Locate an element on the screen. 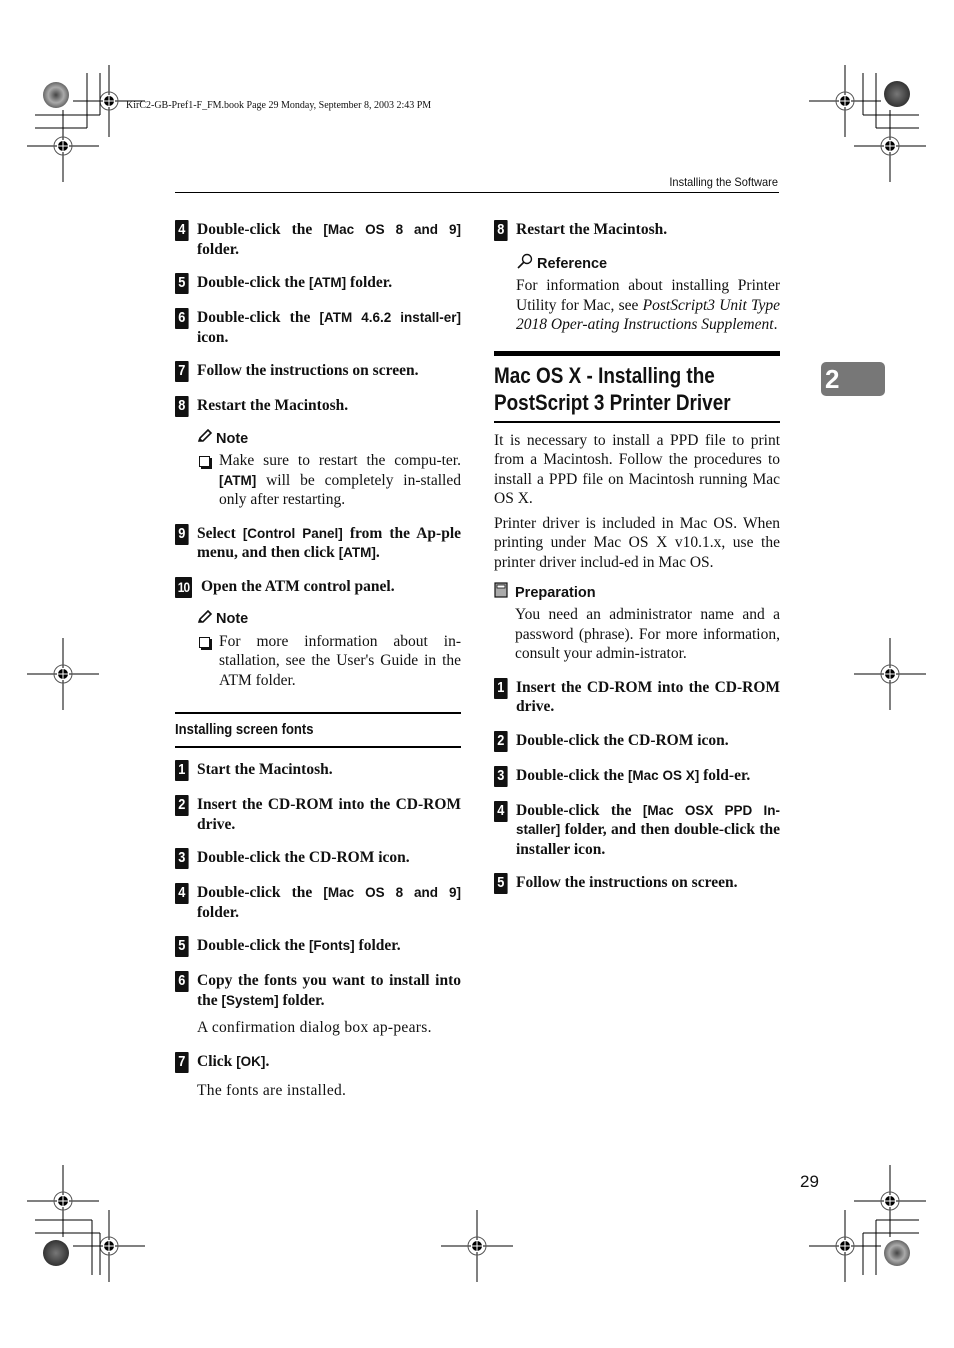 This screenshot has width=954, height=1348. key-label: [Mac OS X] is located at coordinates (663, 775).